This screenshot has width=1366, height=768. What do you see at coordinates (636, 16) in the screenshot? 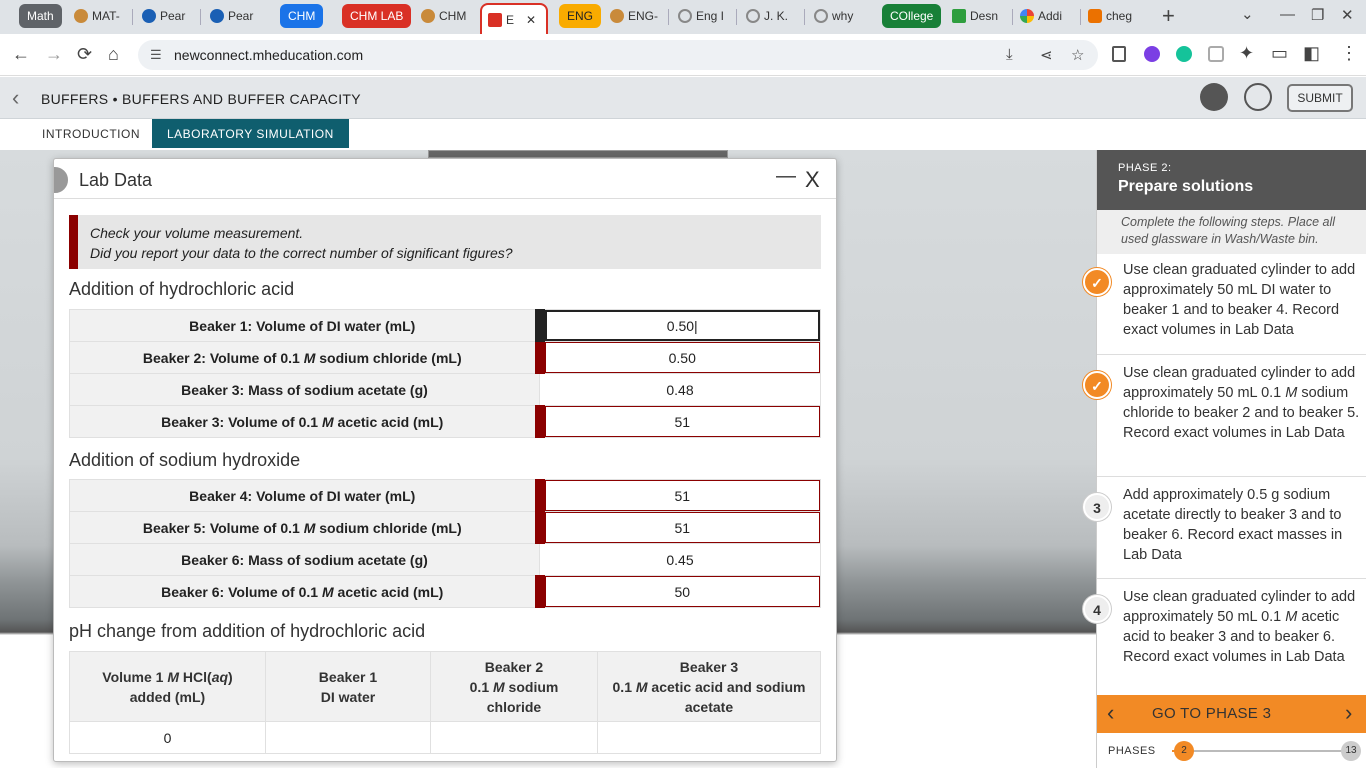
I see `tab-eng: ENG-` at bounding box center [636, 16].